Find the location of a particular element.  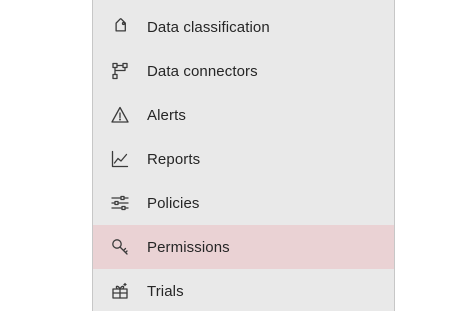

tag-icon is located at coordinates (120, 27).